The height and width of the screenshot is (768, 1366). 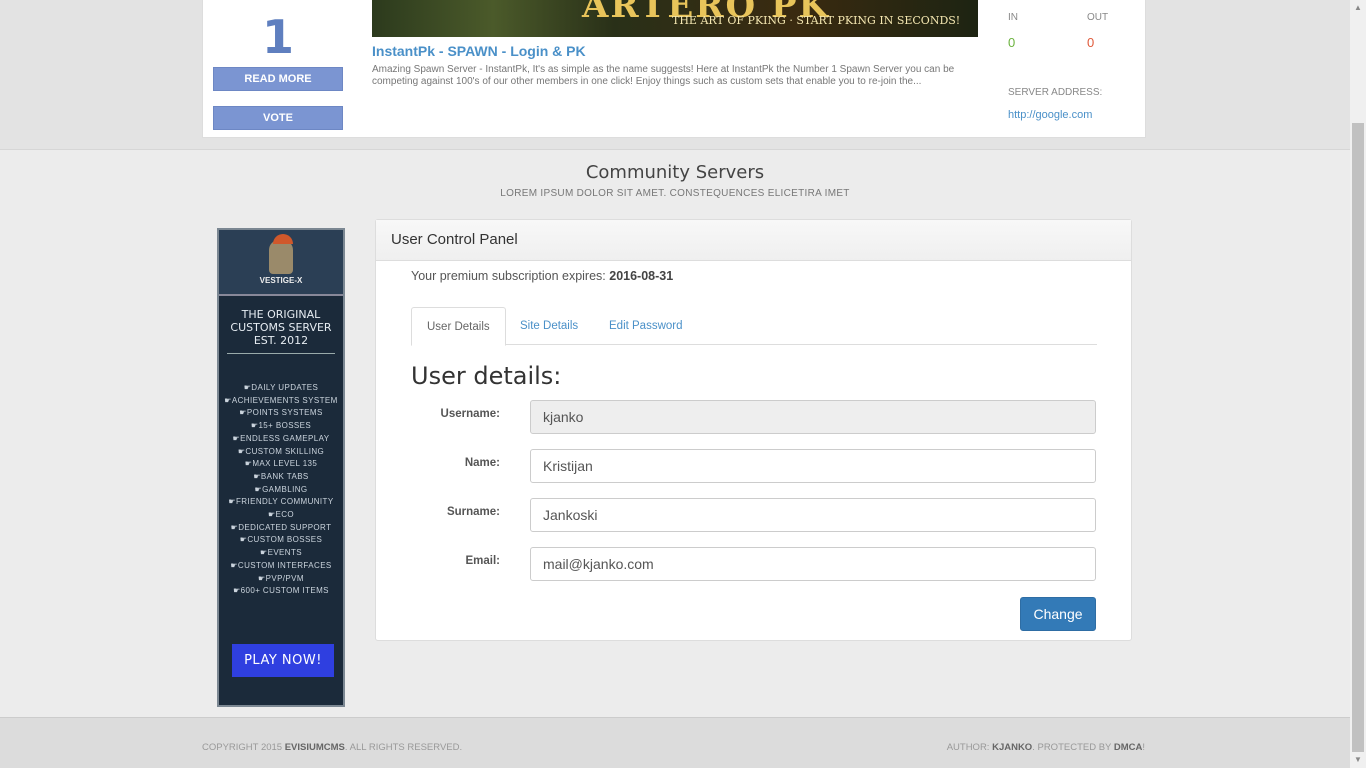 I want to click on play-now-button: PLAY NOW!, so click(x=283, y=660).